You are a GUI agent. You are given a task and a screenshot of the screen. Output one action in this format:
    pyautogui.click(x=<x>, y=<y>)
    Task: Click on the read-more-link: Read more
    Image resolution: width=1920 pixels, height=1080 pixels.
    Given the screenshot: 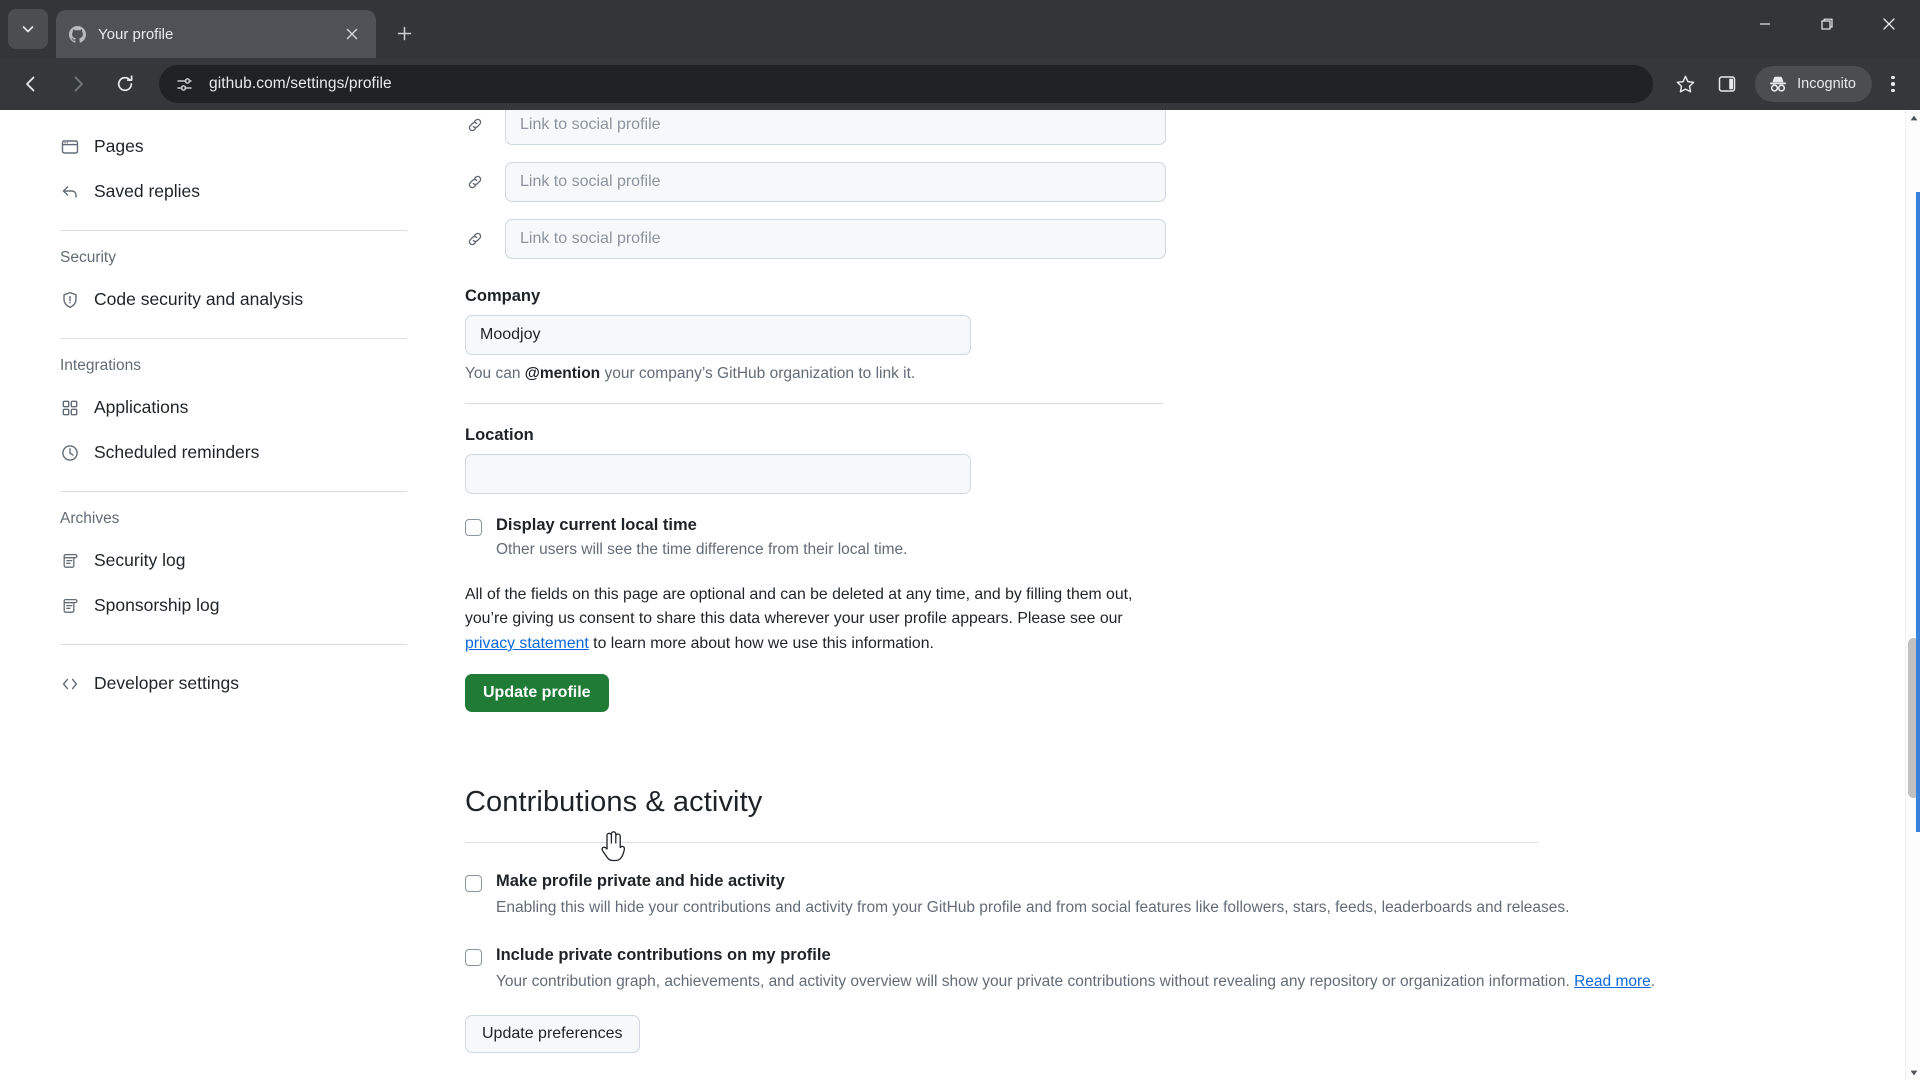 What is the action you would take?
    pyautogui.click(x=1612, y=981)
    